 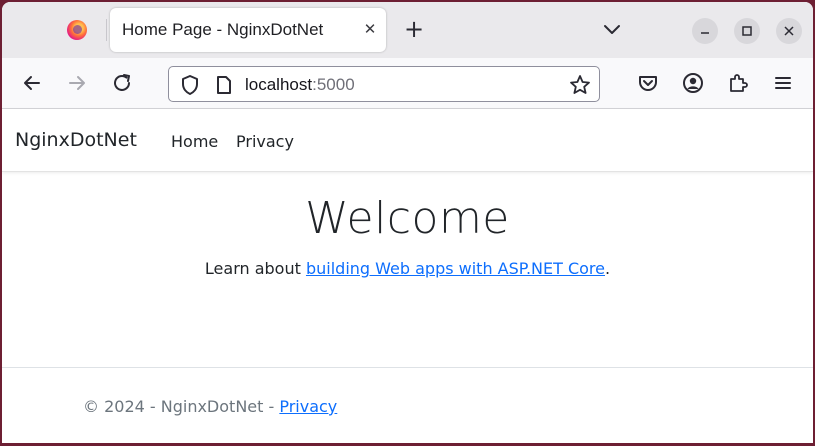 I want to click on minimize-button, so click(x=705, y=31).